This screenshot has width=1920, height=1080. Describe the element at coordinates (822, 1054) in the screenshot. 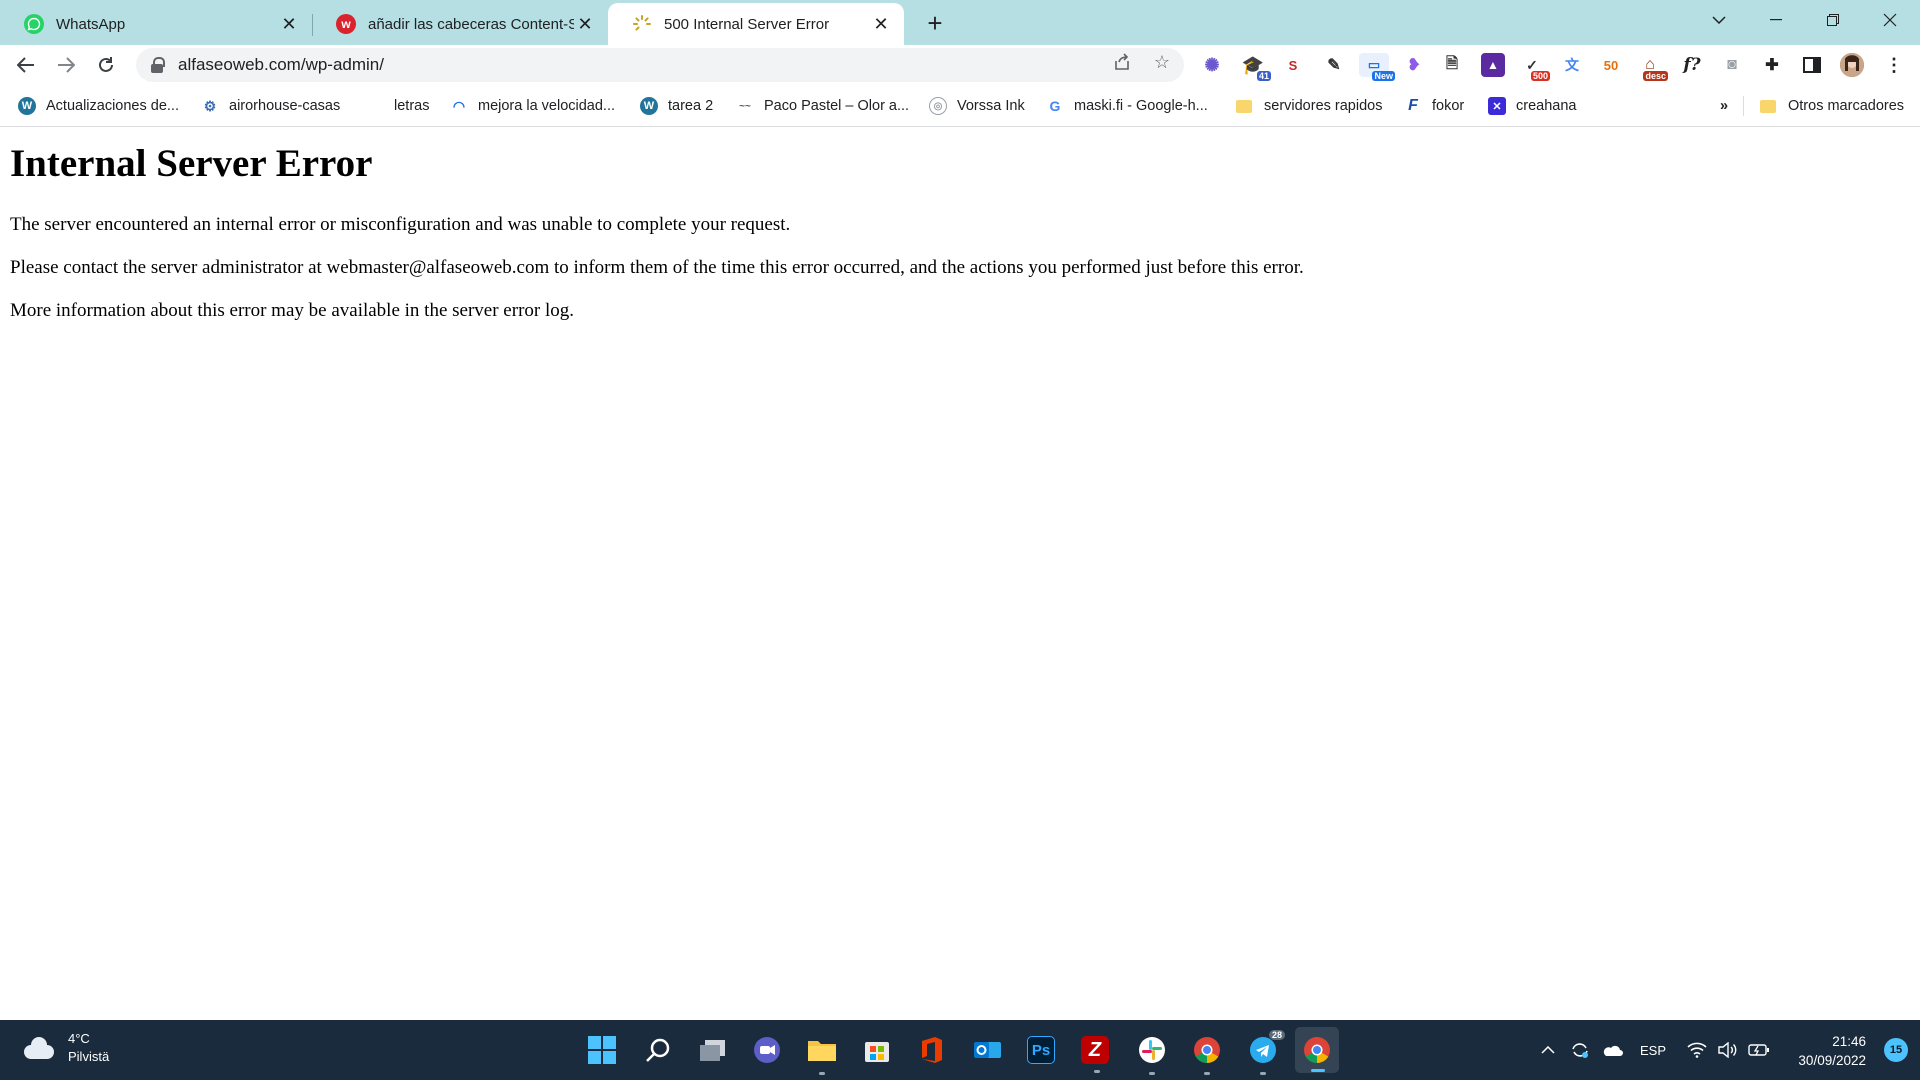

I see `file-explorer-icon` at that location.